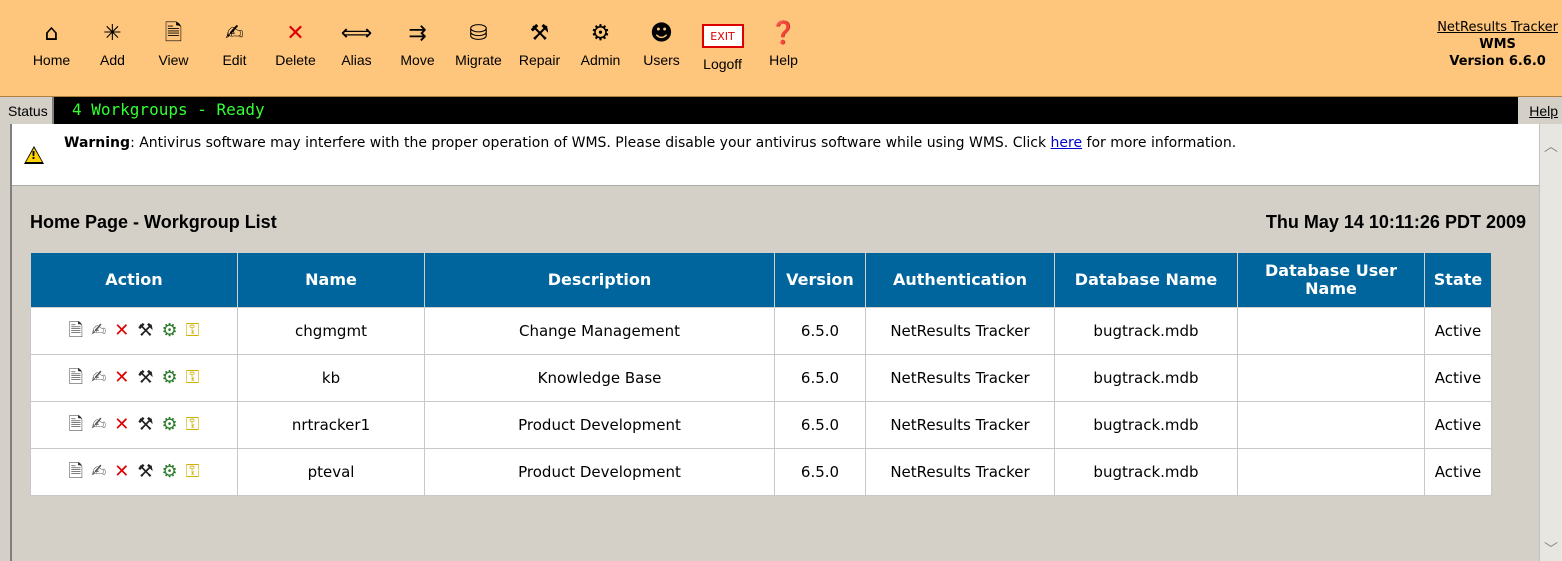 The image size is (1562, 561). What do you see at coordinates (295, 45) in the screenshot?
I see `toolbar-delete-button: ✕ Delete` at bounding box center [295, 45].